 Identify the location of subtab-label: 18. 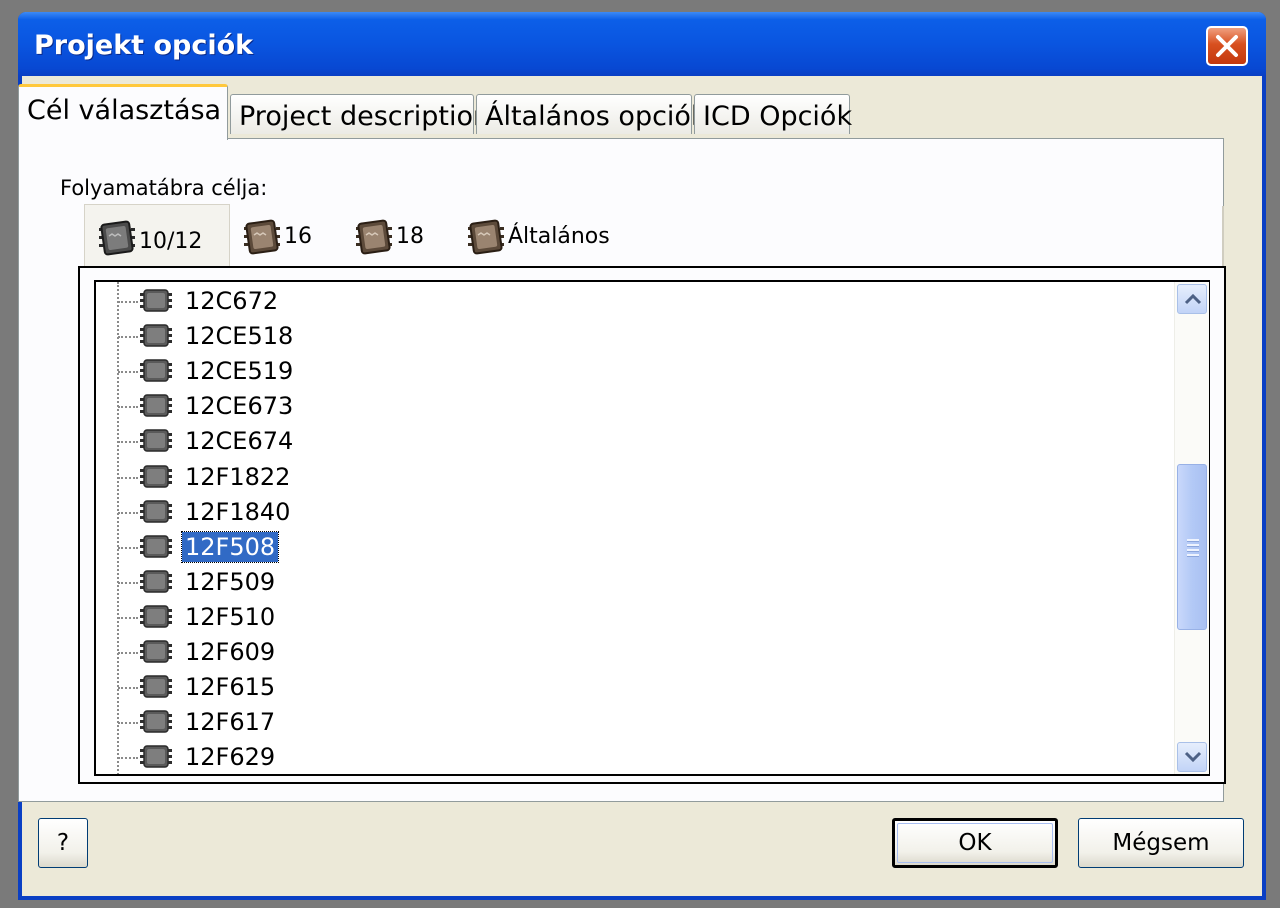
(410, 236).